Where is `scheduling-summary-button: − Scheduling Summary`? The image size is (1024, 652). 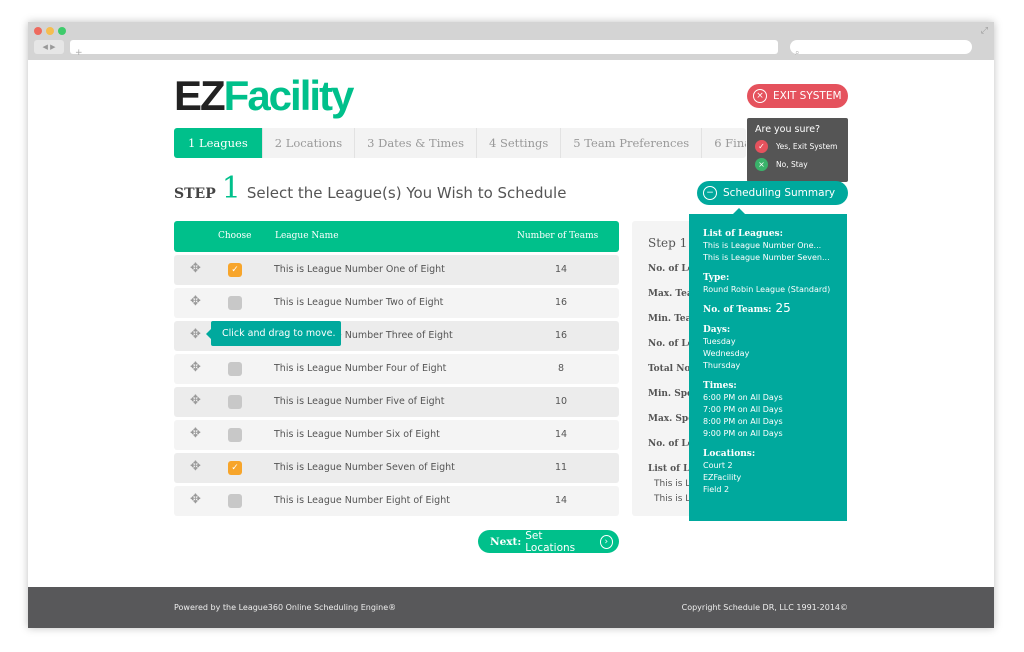
scheduling-summary-button: − Scheduling Summary is located at coordinates (772, 193).